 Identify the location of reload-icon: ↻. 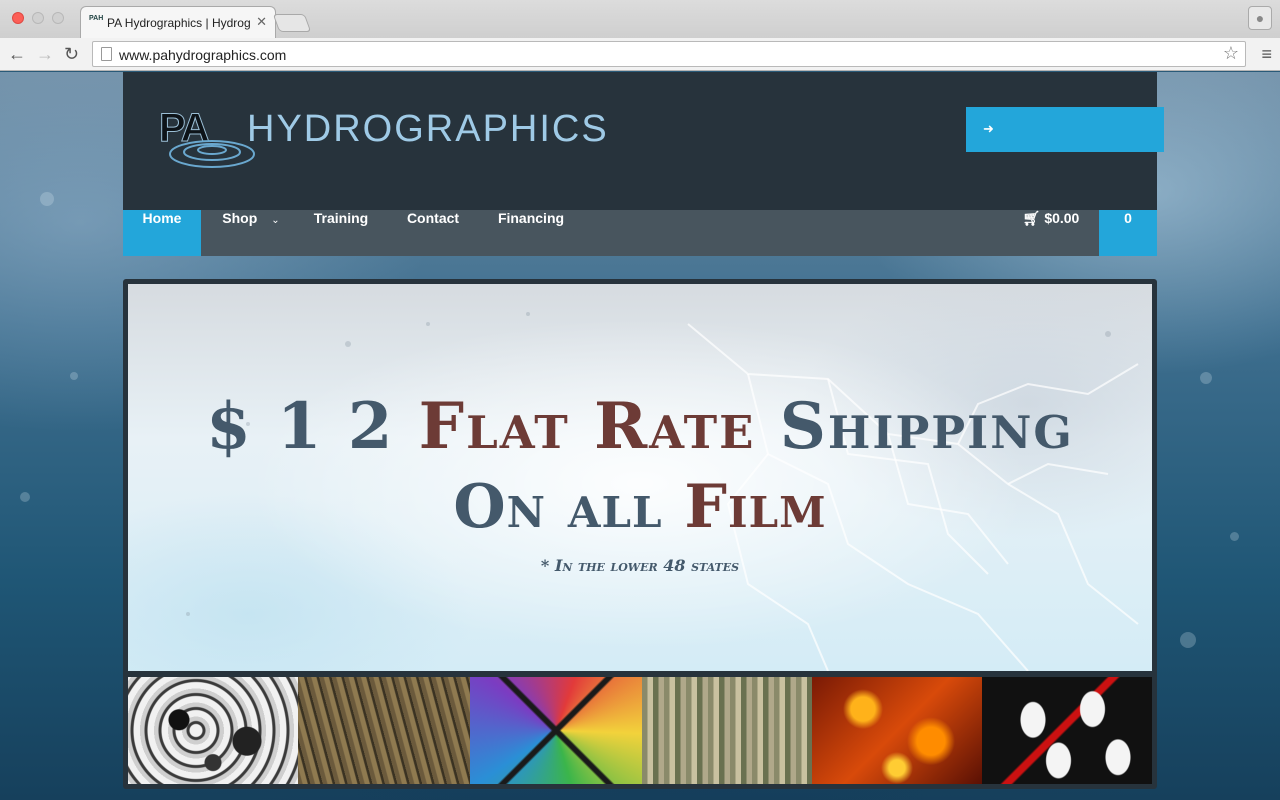
(71, 54).